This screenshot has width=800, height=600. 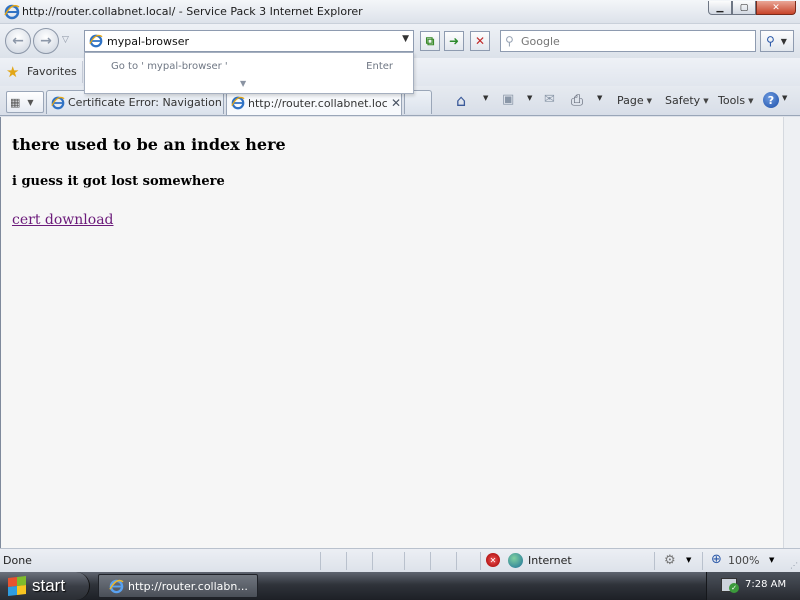 I want to click on feeds-dropdown-icon: ▼, so click(x=529, y=98).